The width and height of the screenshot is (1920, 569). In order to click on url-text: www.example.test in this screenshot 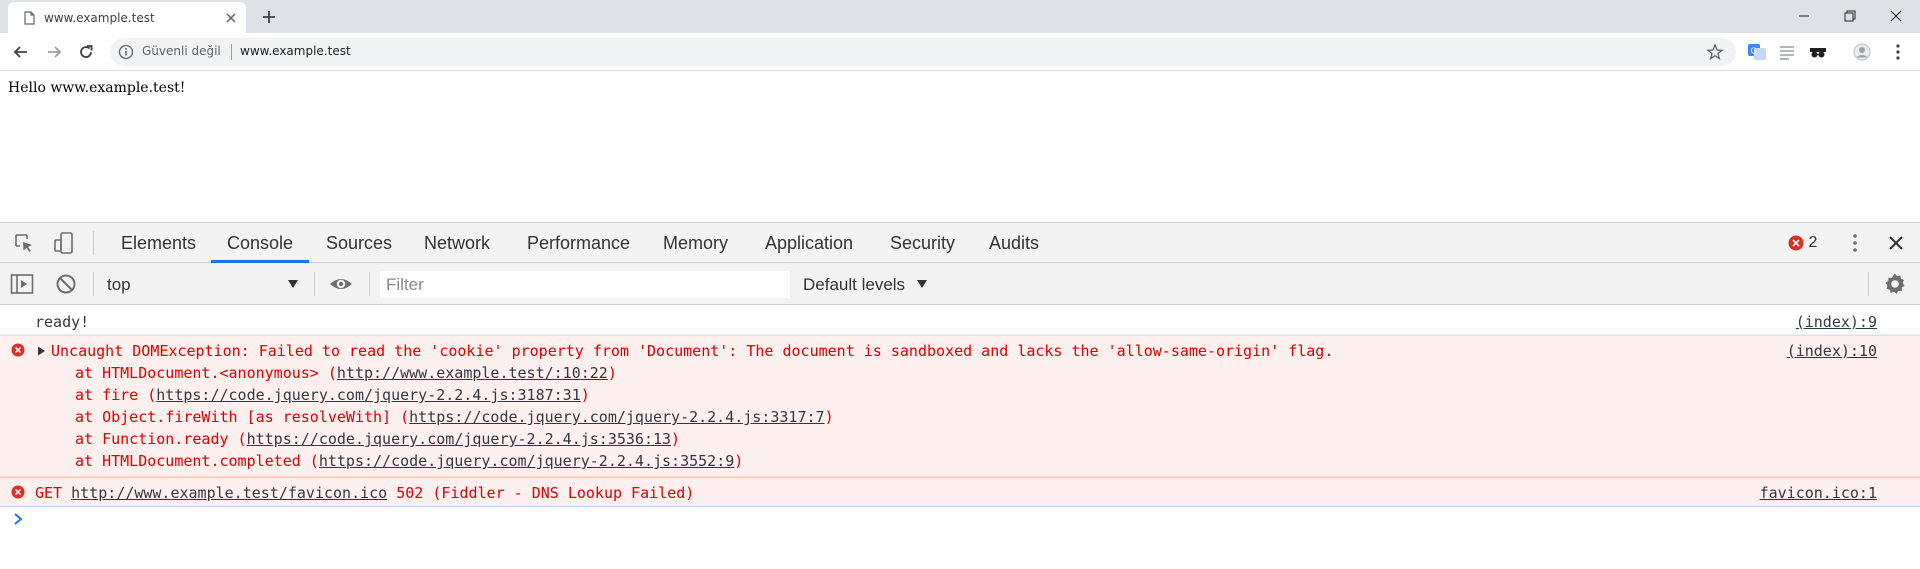, I will do `click(295, 51)`.